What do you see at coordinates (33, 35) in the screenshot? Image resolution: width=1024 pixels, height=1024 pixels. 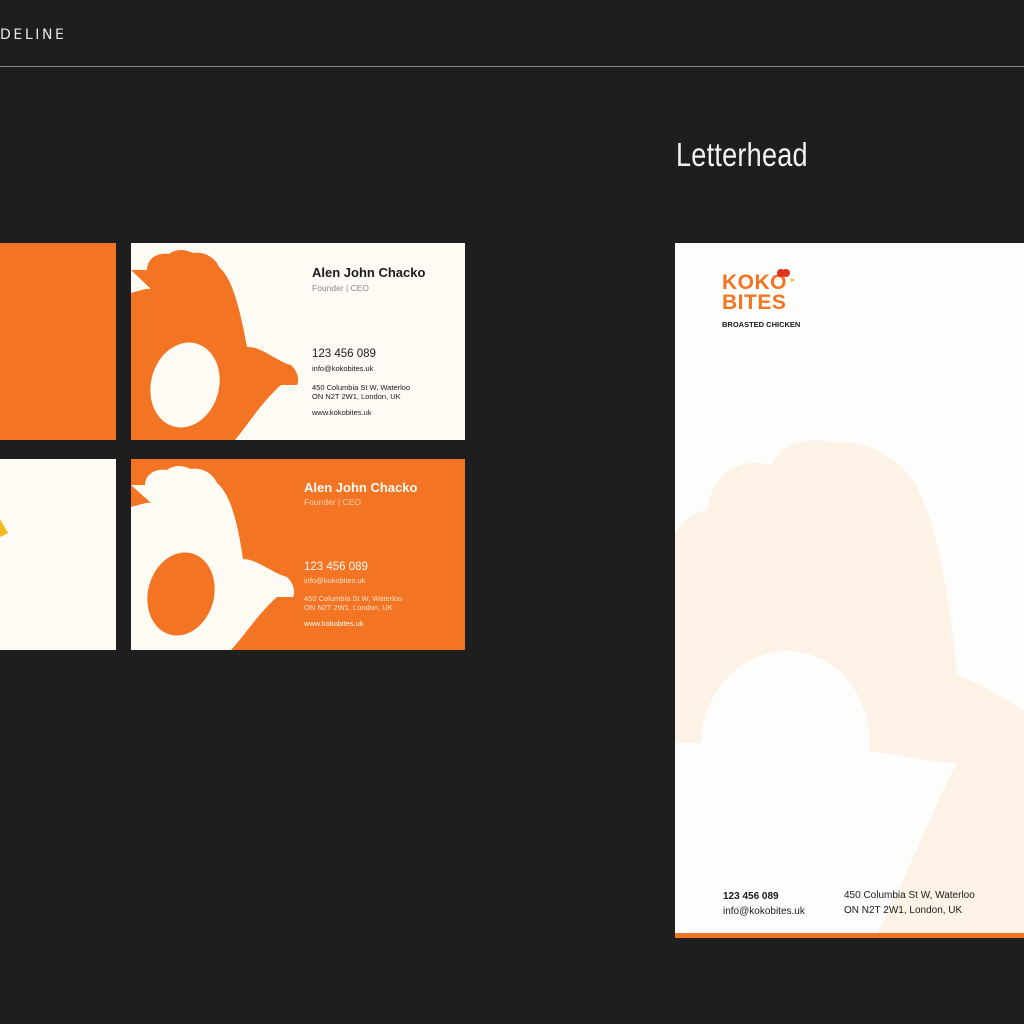 I see `page-header-title: DELINE` at bounding box center [33, 35].